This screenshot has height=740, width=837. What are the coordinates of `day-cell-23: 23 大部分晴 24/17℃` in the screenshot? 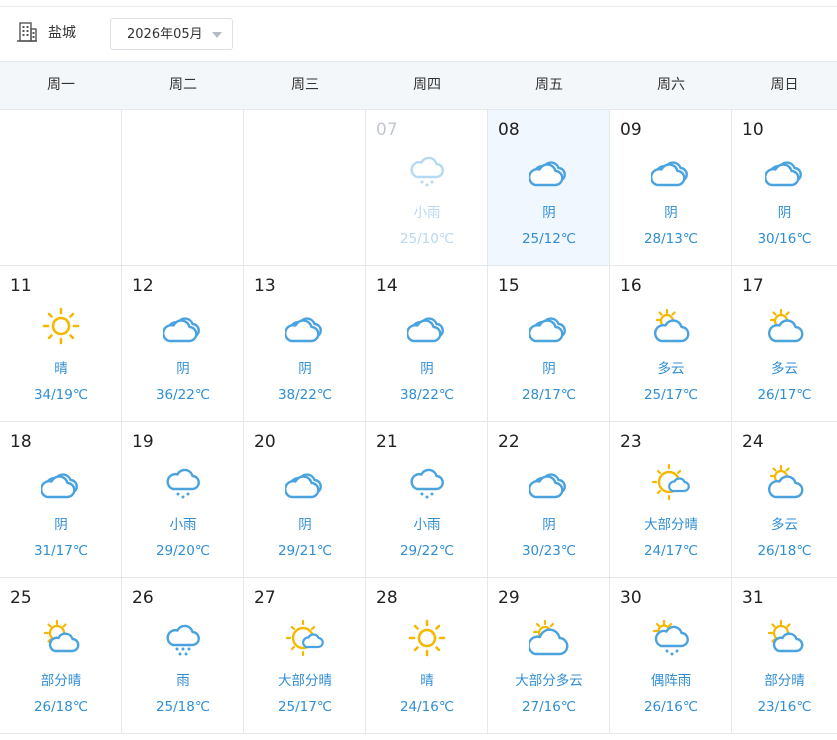 It's located at (671, 500).